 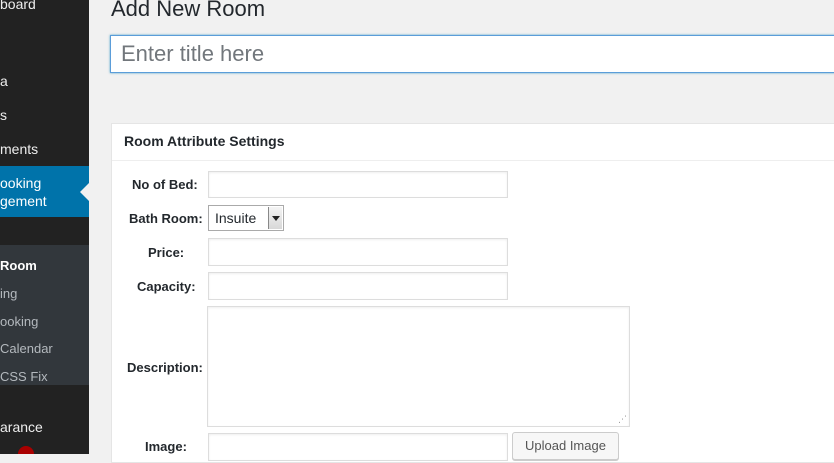 What do you see at coordinates (166, 286) in the screenshot?
I see `capacity-label: Capacity:` at bounding box center [166, 286].